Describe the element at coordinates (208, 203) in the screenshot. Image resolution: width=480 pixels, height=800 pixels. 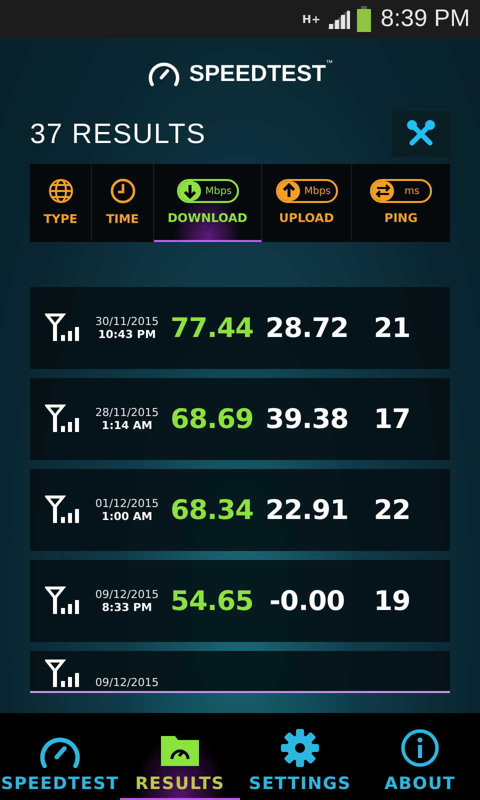
I see `sort-tab: Mbps DOWNLOAD` at that location.